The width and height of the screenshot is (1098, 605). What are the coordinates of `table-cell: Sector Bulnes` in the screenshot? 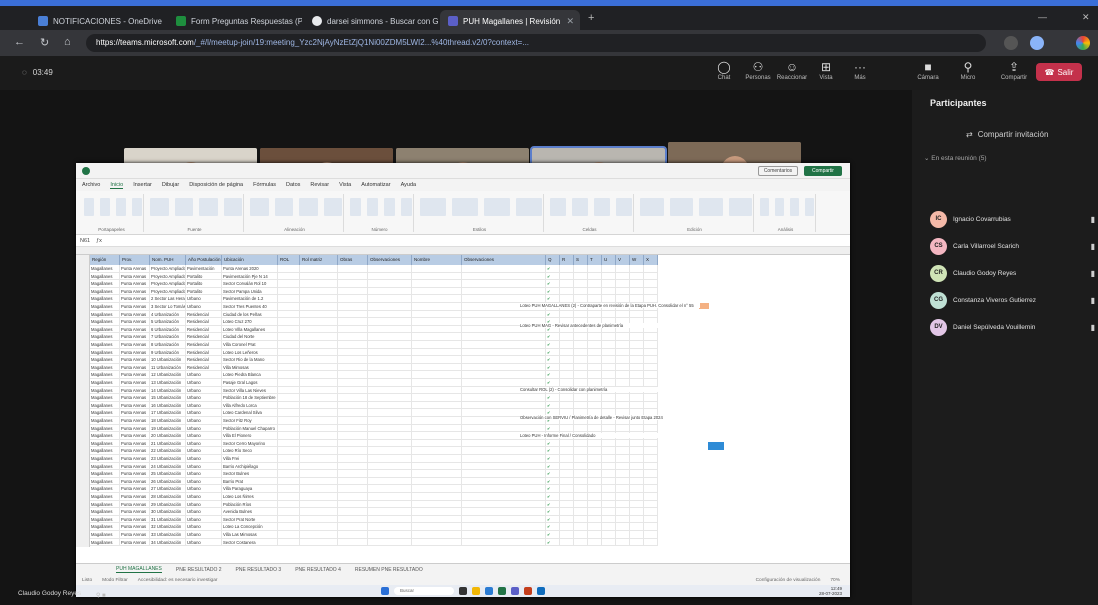 It's located at (250, 473).